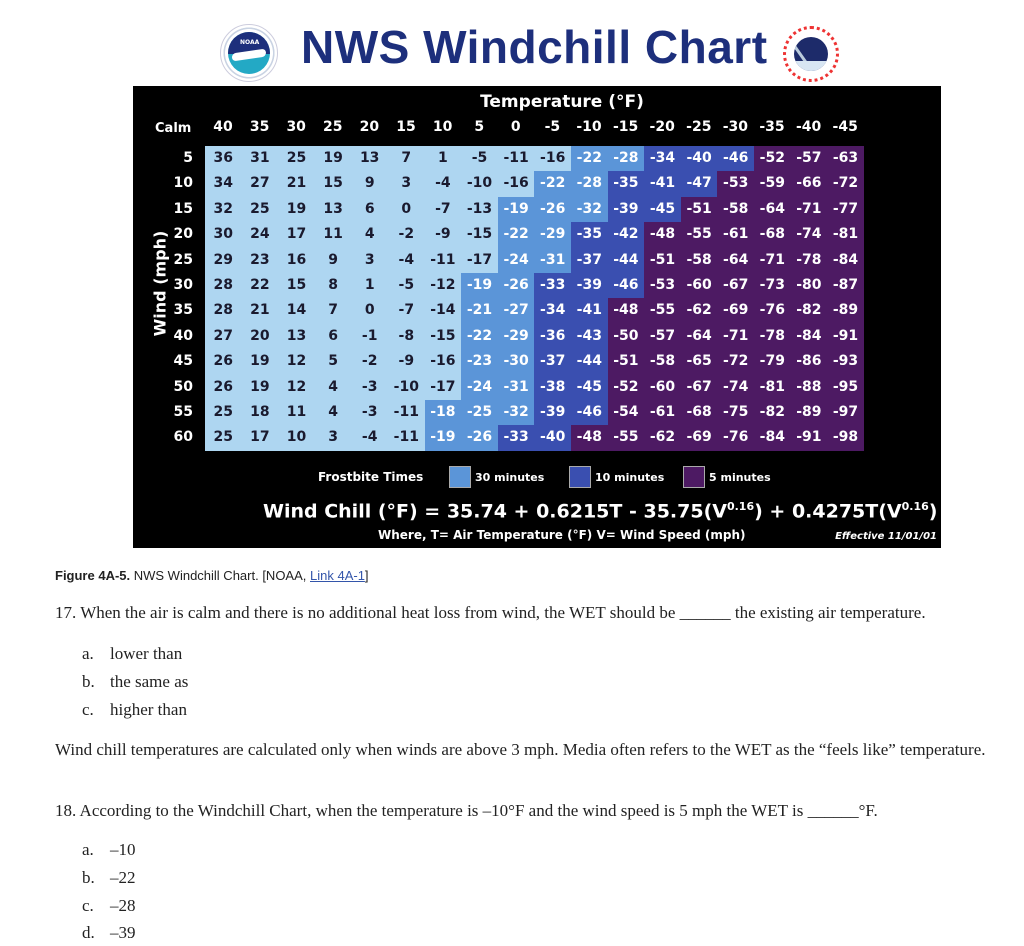 Image resolution: width=1024 pixels, height=946 pixels. I want to click on windchill-cell: -63, so click(845, 159).